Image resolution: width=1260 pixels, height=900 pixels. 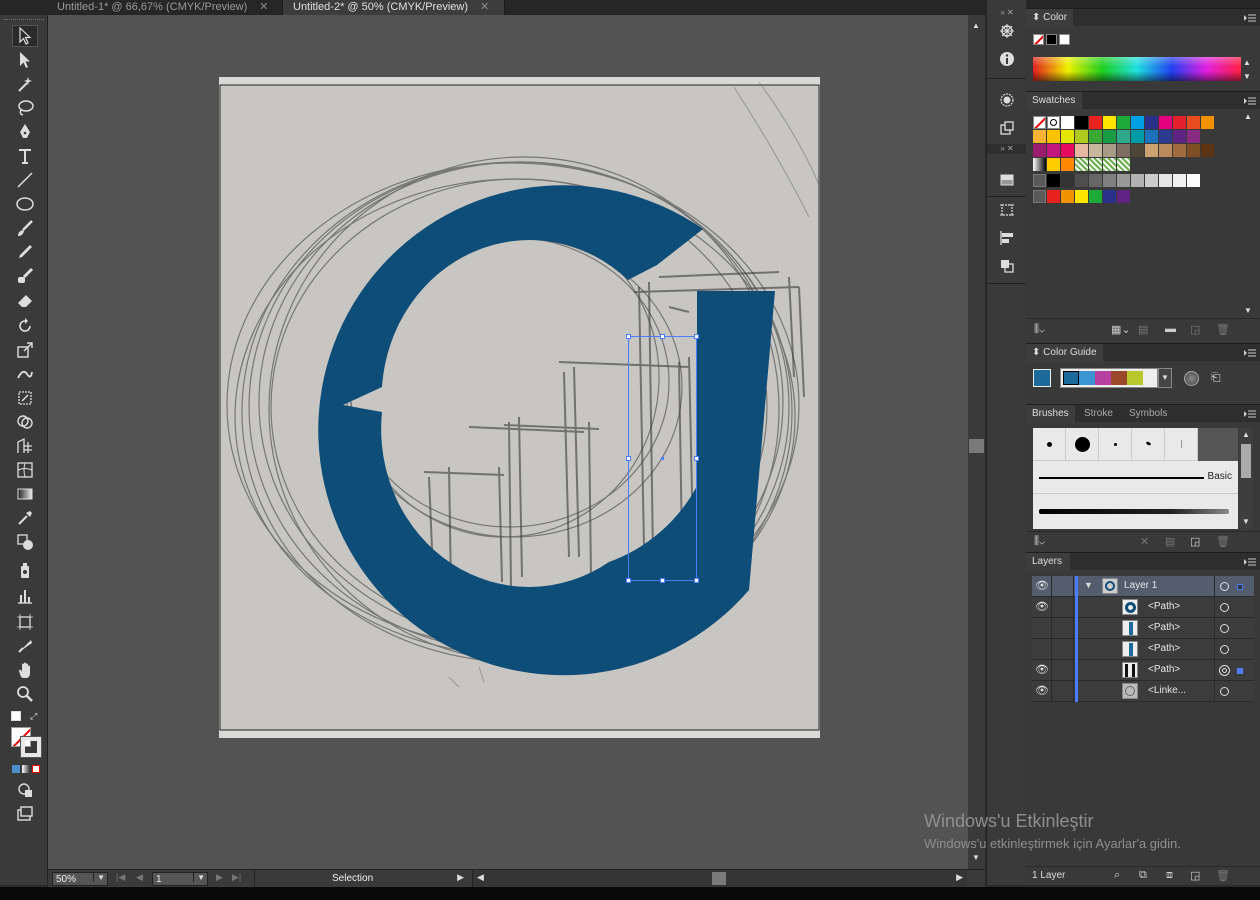 What do you see at coordinates (25, 814) in the screenshot?
I see `screen-mode-button` at bounding box center [25, 814].